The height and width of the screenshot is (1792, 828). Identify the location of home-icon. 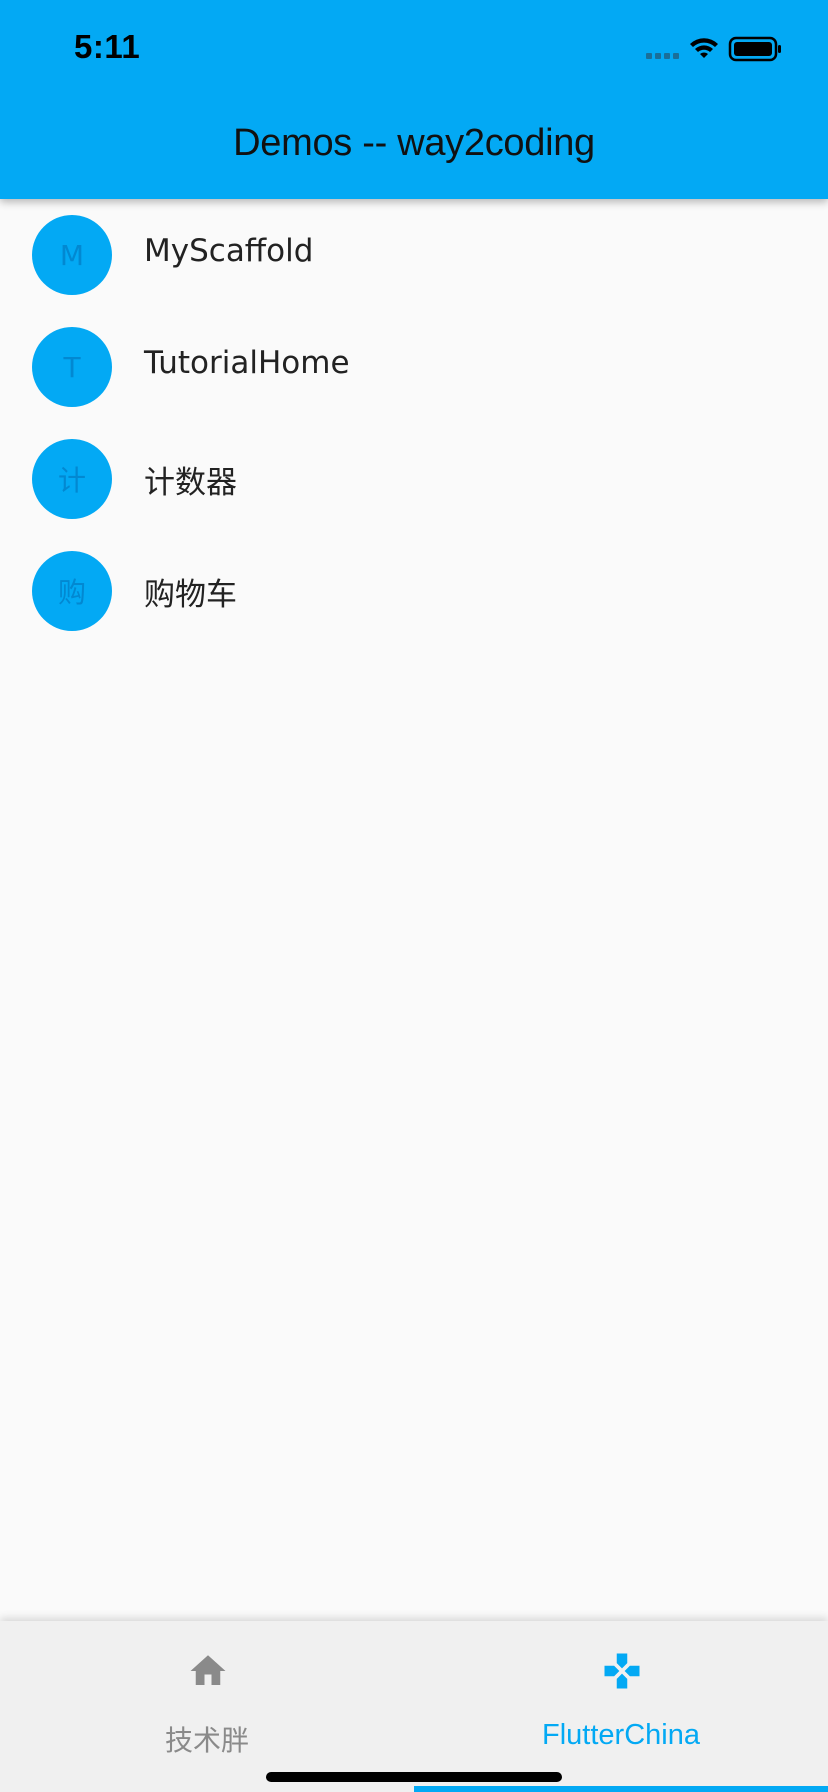
(208, 1670).